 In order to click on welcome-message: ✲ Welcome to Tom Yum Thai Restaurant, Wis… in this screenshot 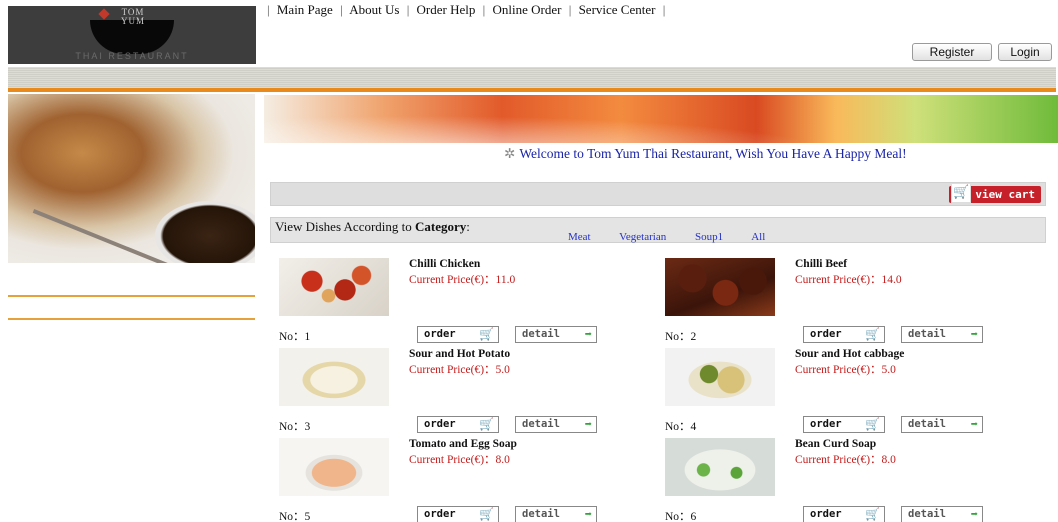, I will do `click(705, 154)`.